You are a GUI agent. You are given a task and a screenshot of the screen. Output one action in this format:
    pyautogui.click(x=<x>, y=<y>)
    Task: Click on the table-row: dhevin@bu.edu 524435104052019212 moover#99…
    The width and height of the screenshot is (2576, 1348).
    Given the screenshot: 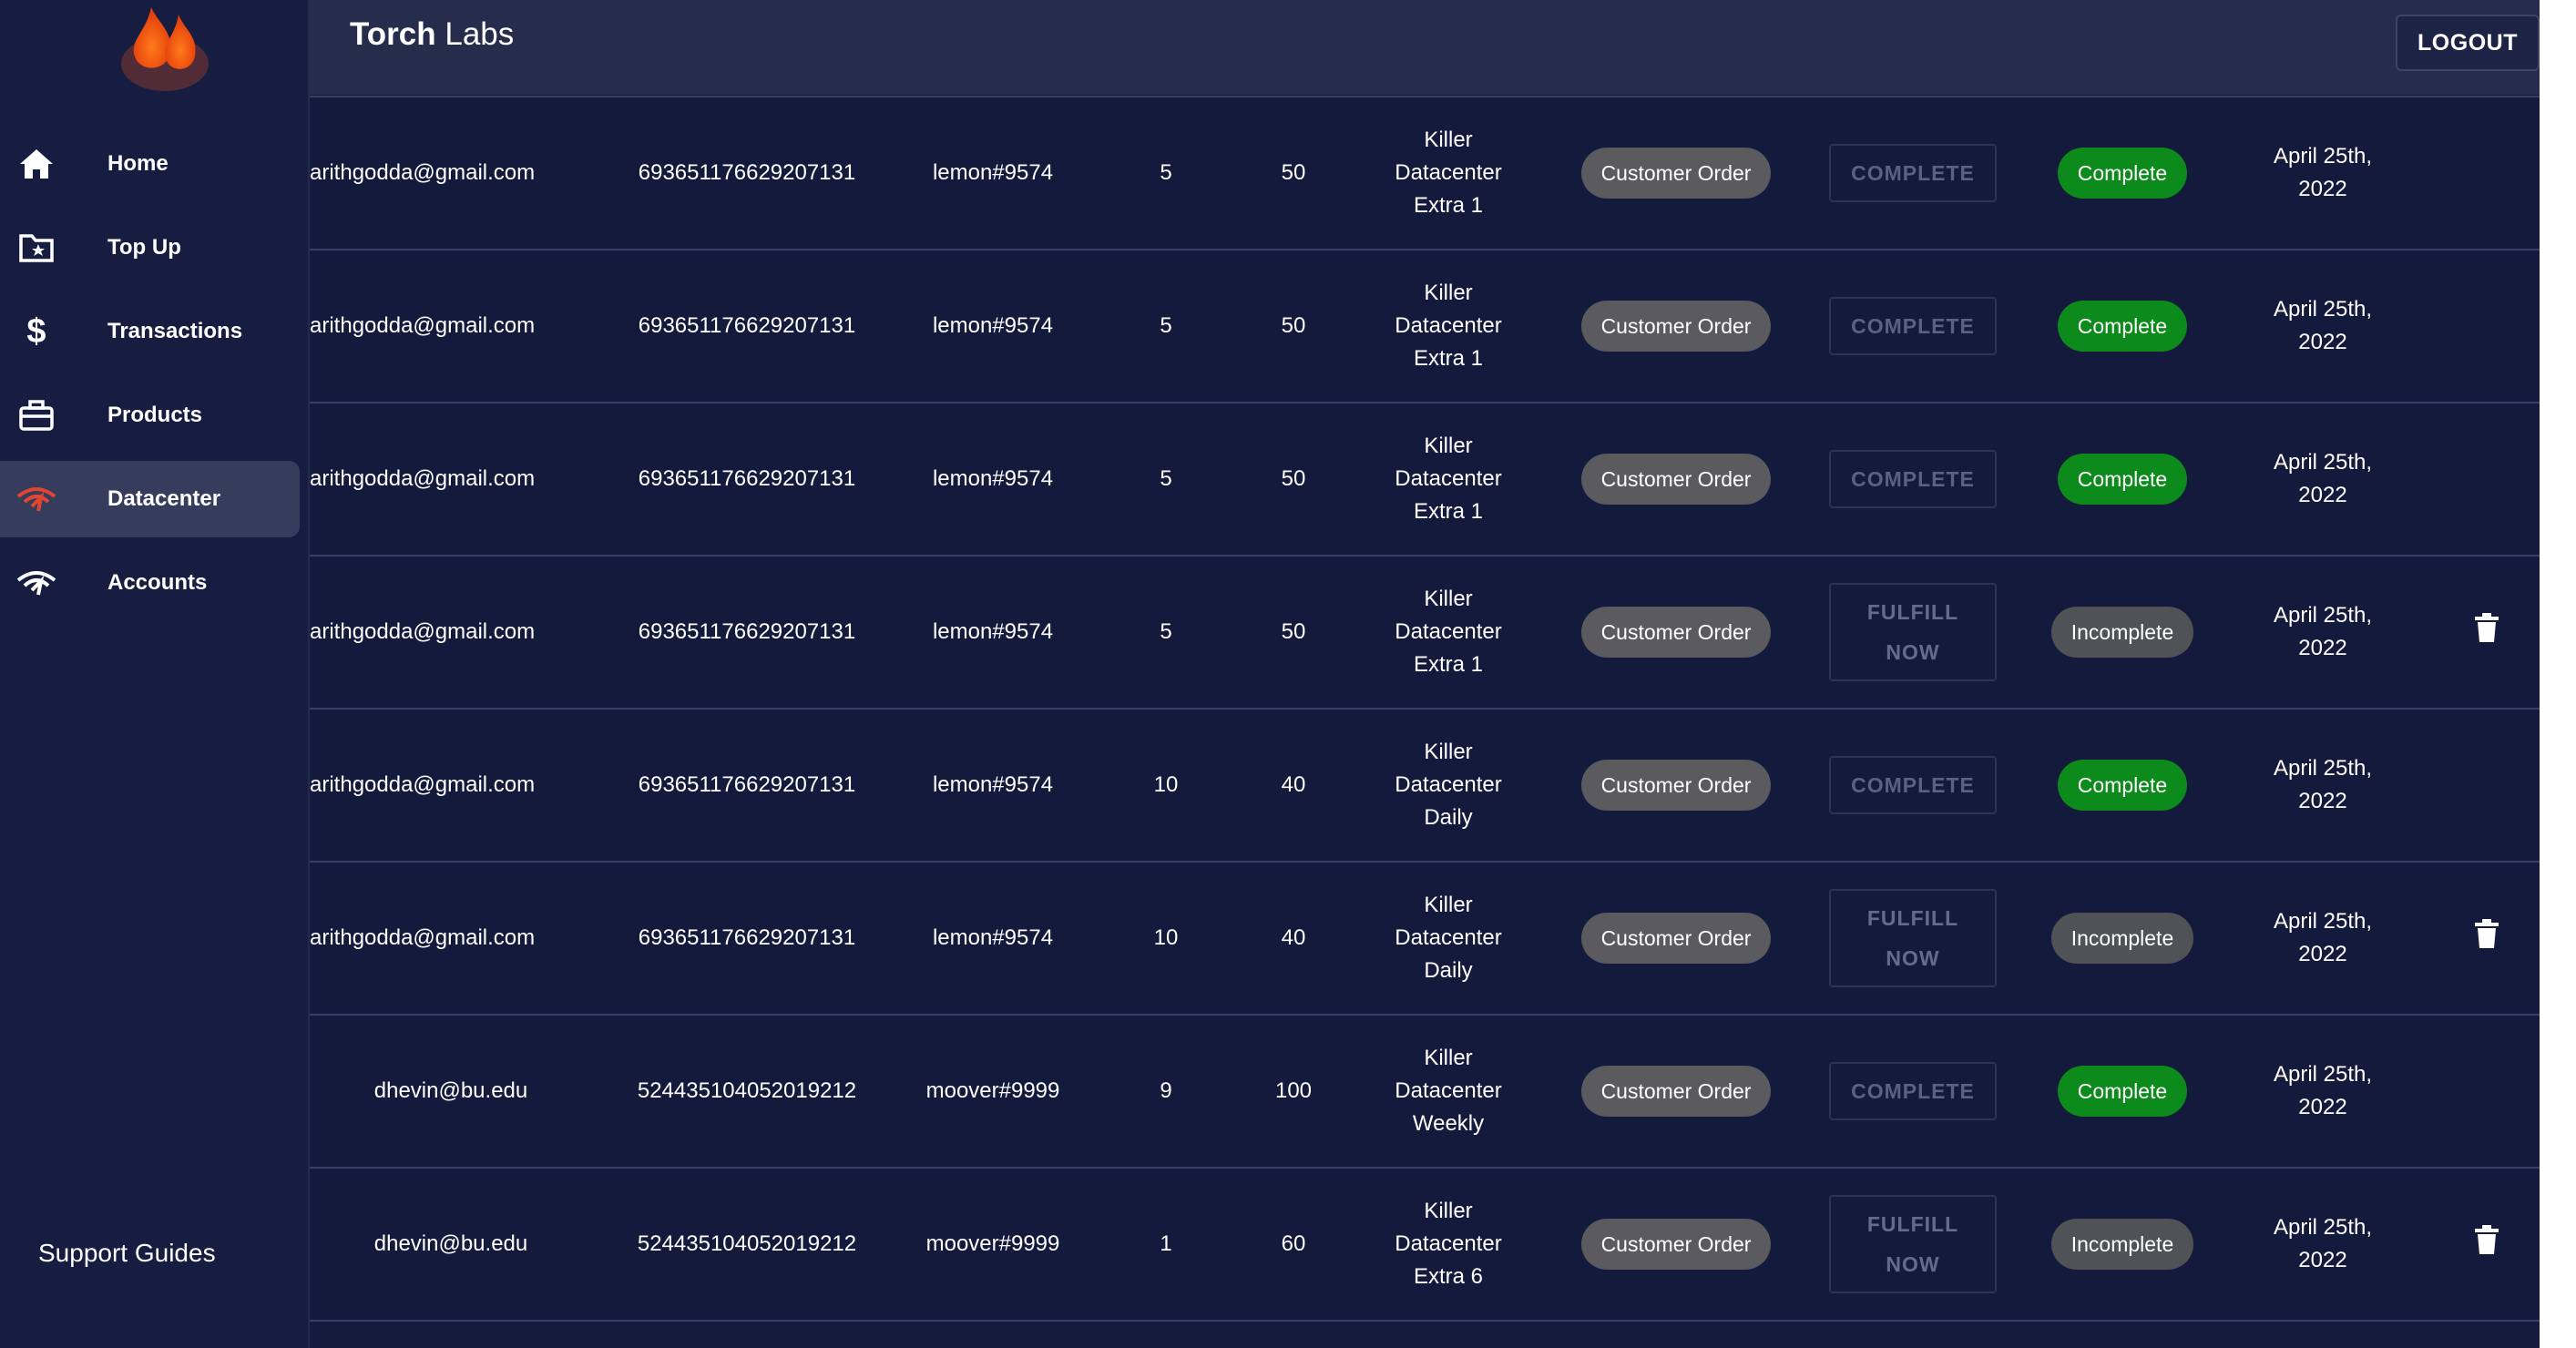 What is the action you would take?
    pyautogui.click(x=1425, y=1245)
    